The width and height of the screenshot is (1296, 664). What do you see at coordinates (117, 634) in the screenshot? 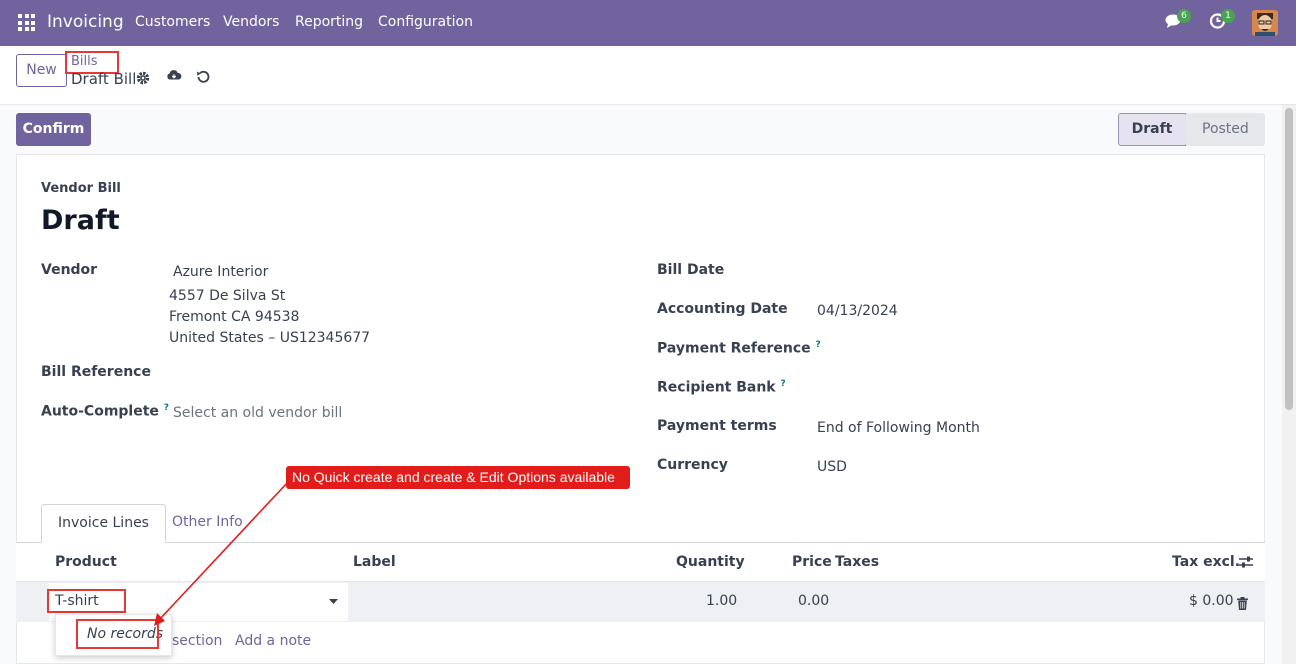
I see `no-records-highlight-box` at bounding box center [117, 634].